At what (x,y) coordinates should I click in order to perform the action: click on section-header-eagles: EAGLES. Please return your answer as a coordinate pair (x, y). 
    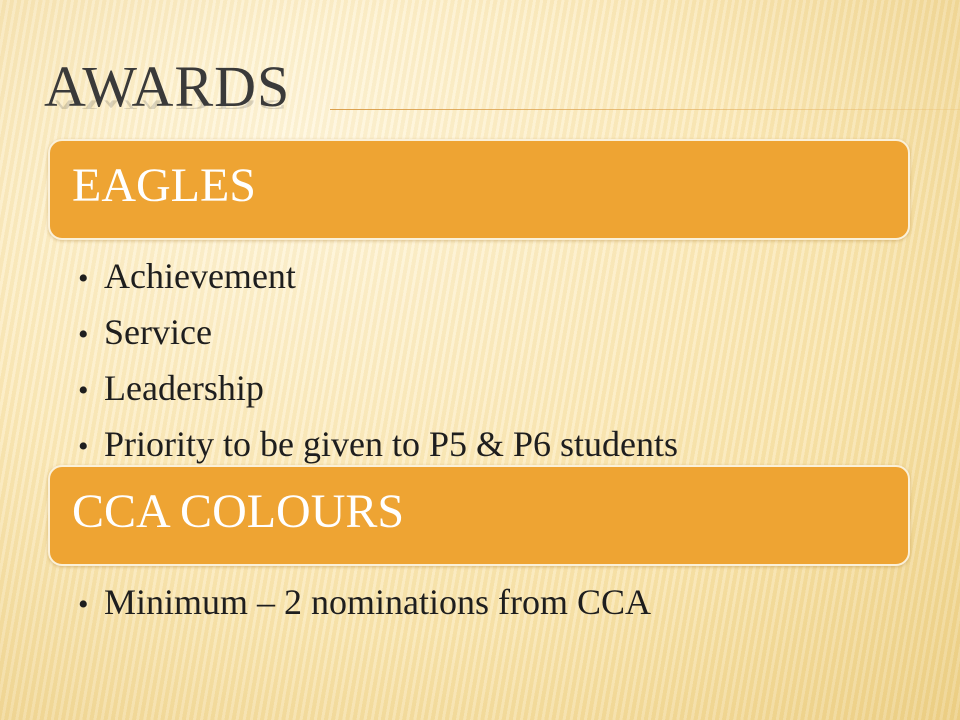
    Looking at the image, I should click on (479, 189).